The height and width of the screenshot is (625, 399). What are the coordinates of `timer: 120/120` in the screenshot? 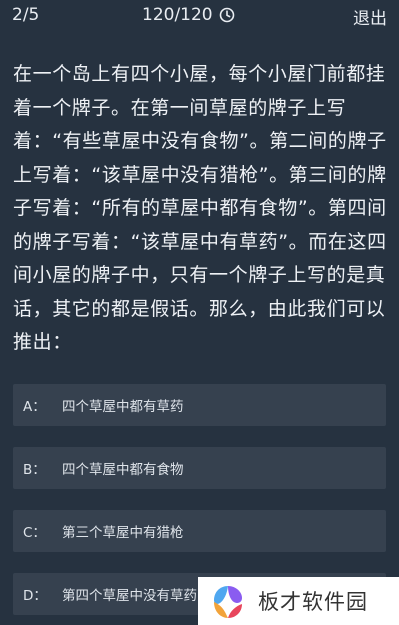 It's located at (188, 15).